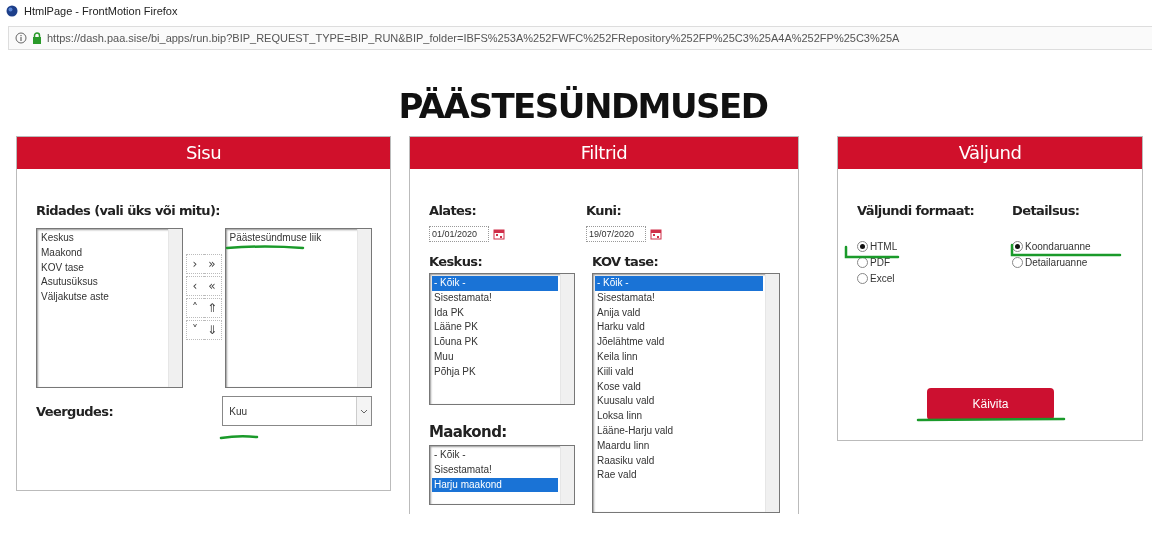 The image size is (1152, 536). Describe the element at coordinates (453, 210) in the screenshot. I see `field-label: Alates:` at that location.